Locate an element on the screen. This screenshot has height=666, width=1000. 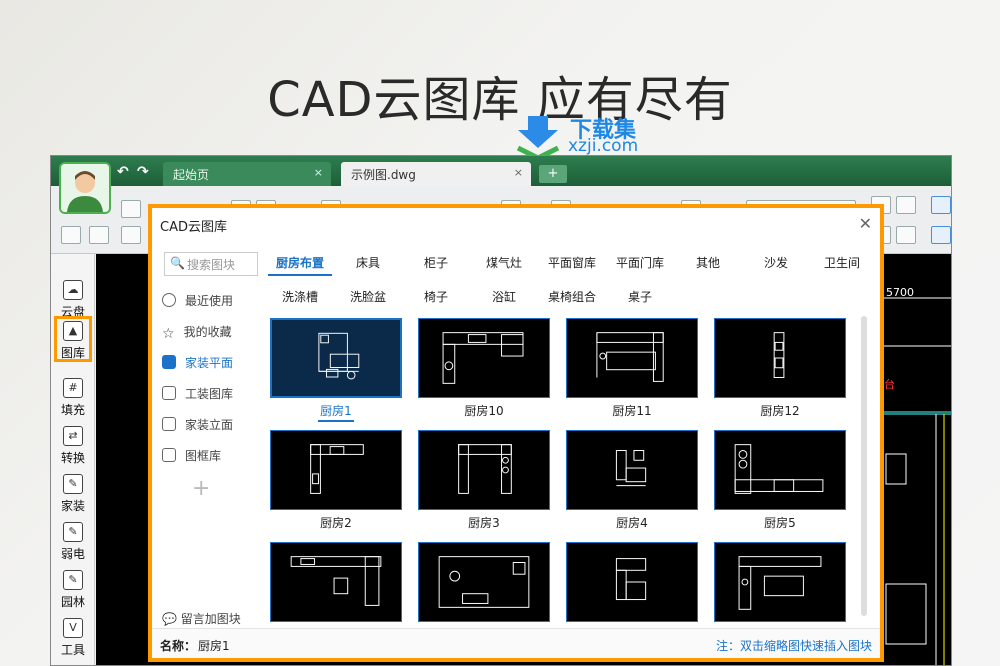
cut-icon is located at coordinates (906, 205).